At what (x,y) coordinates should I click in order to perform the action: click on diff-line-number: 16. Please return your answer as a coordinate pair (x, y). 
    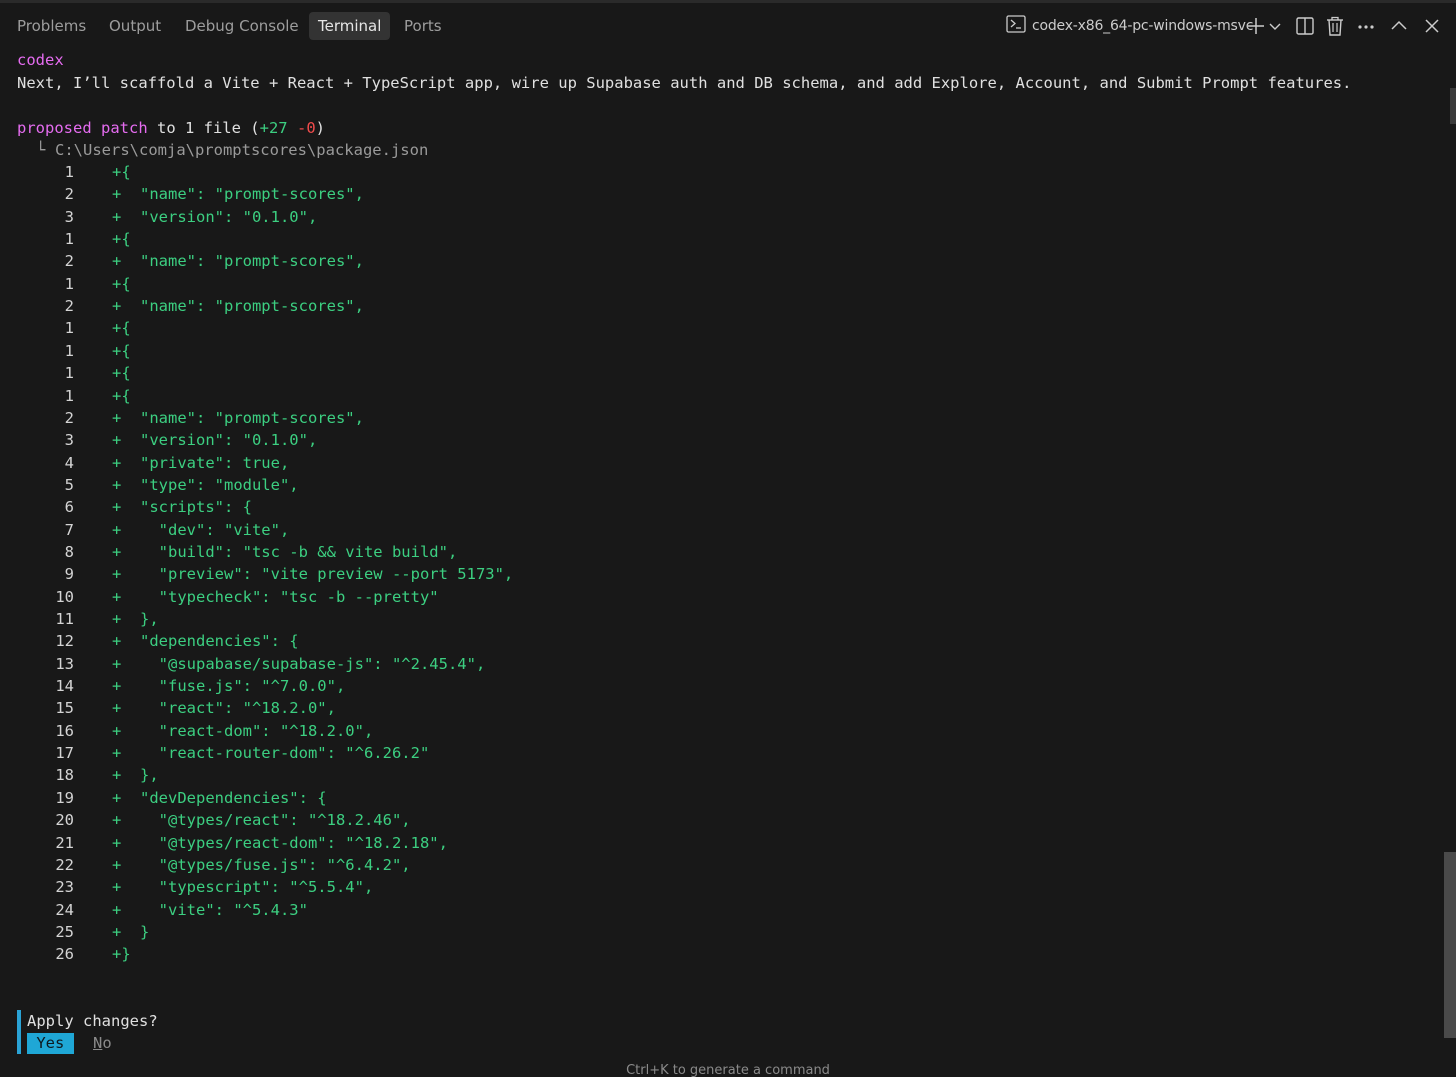
    Looking at the image, I should click on (64, 730).